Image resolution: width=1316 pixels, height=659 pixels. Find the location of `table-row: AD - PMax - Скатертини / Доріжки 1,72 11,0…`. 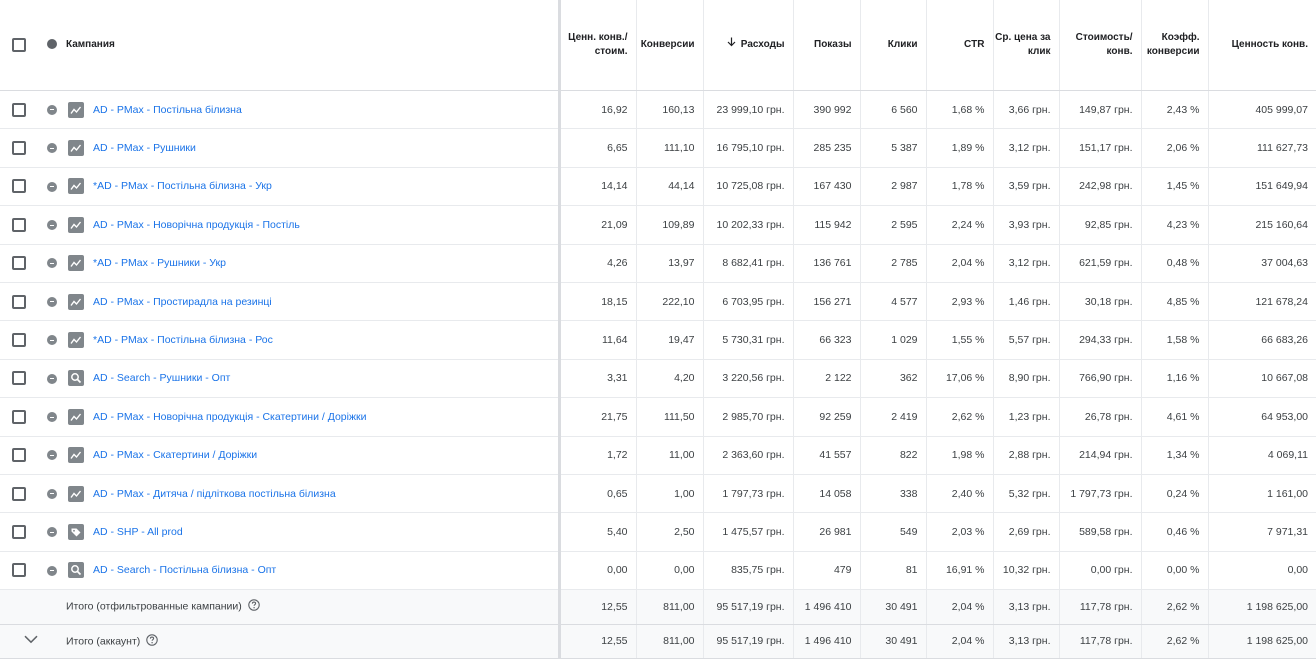

table-row: AD - PMax - Скатертини / Доріжки 1,72 11,0… is located at coordinates (658, 455).